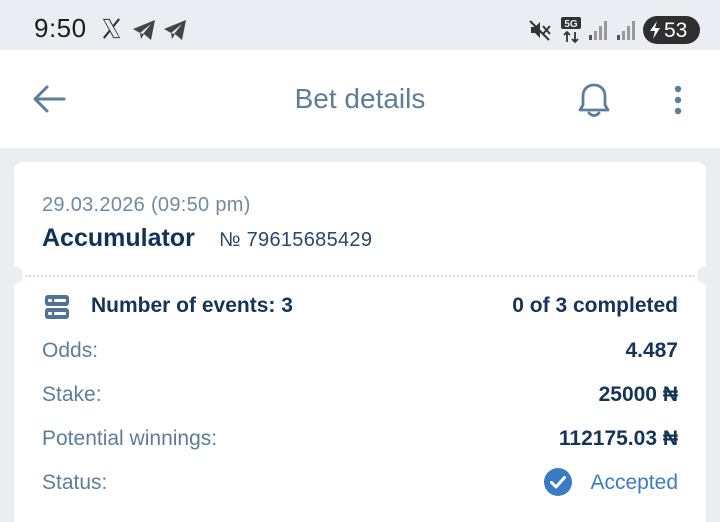  What do you see at coordinates (75, 482) in the screenshot?
I see `status-label: Status:` at bounding box center [75, 482].